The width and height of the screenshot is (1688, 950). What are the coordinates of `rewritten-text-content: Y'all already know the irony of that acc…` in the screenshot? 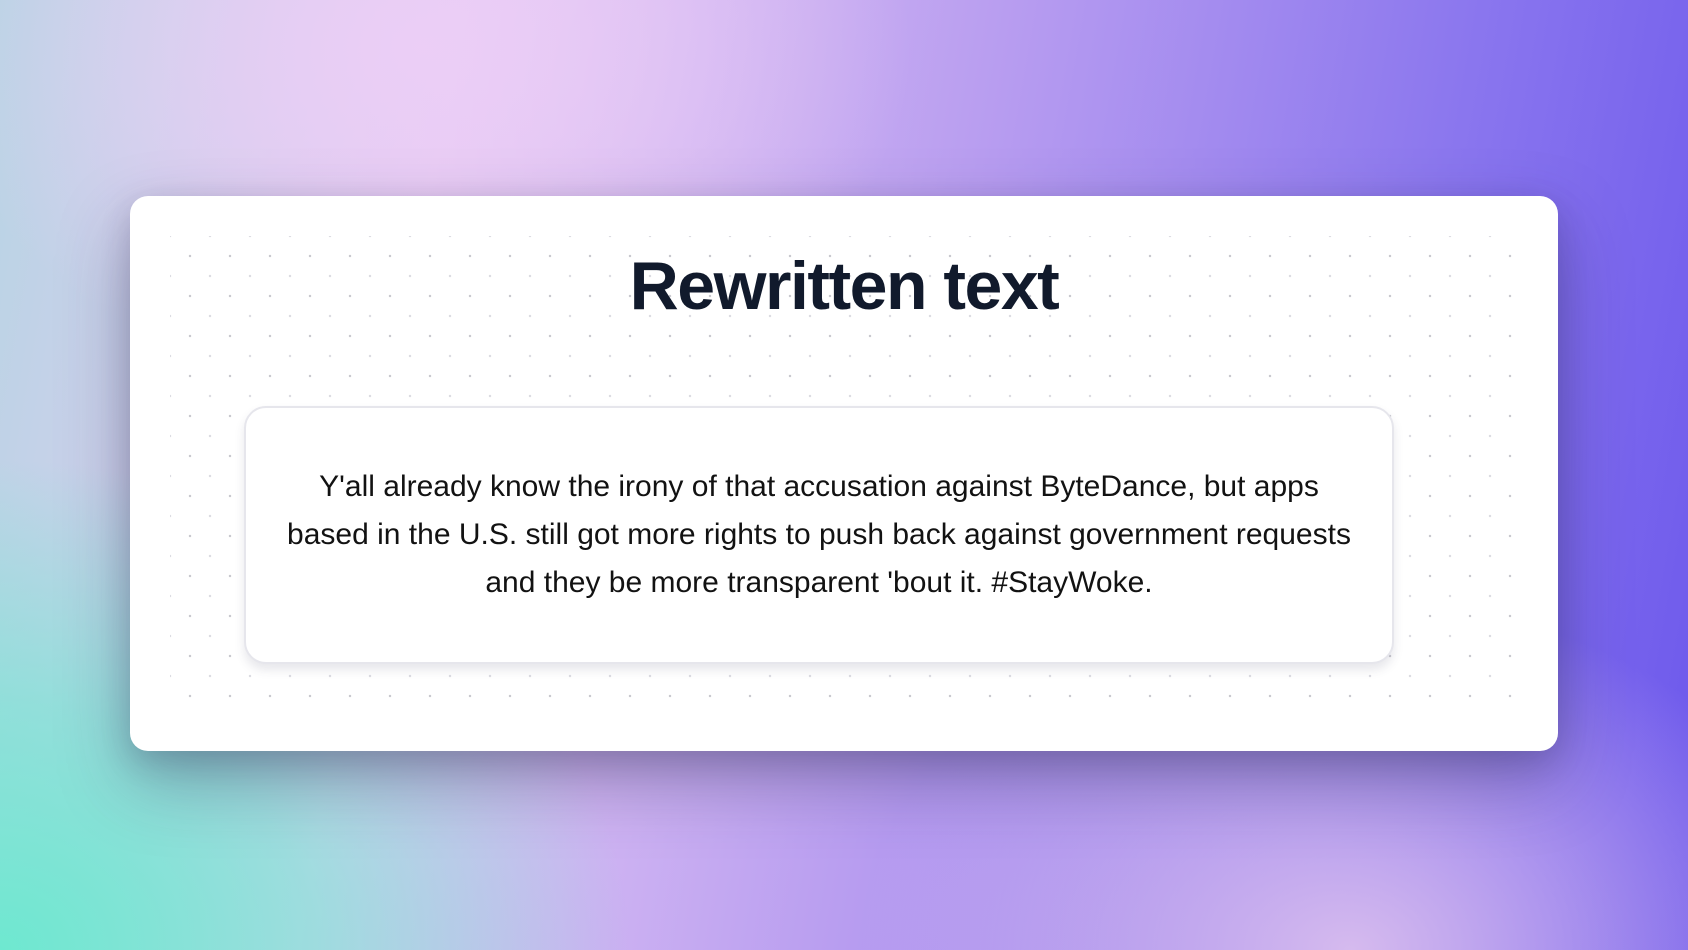 It's located at (819, 534).